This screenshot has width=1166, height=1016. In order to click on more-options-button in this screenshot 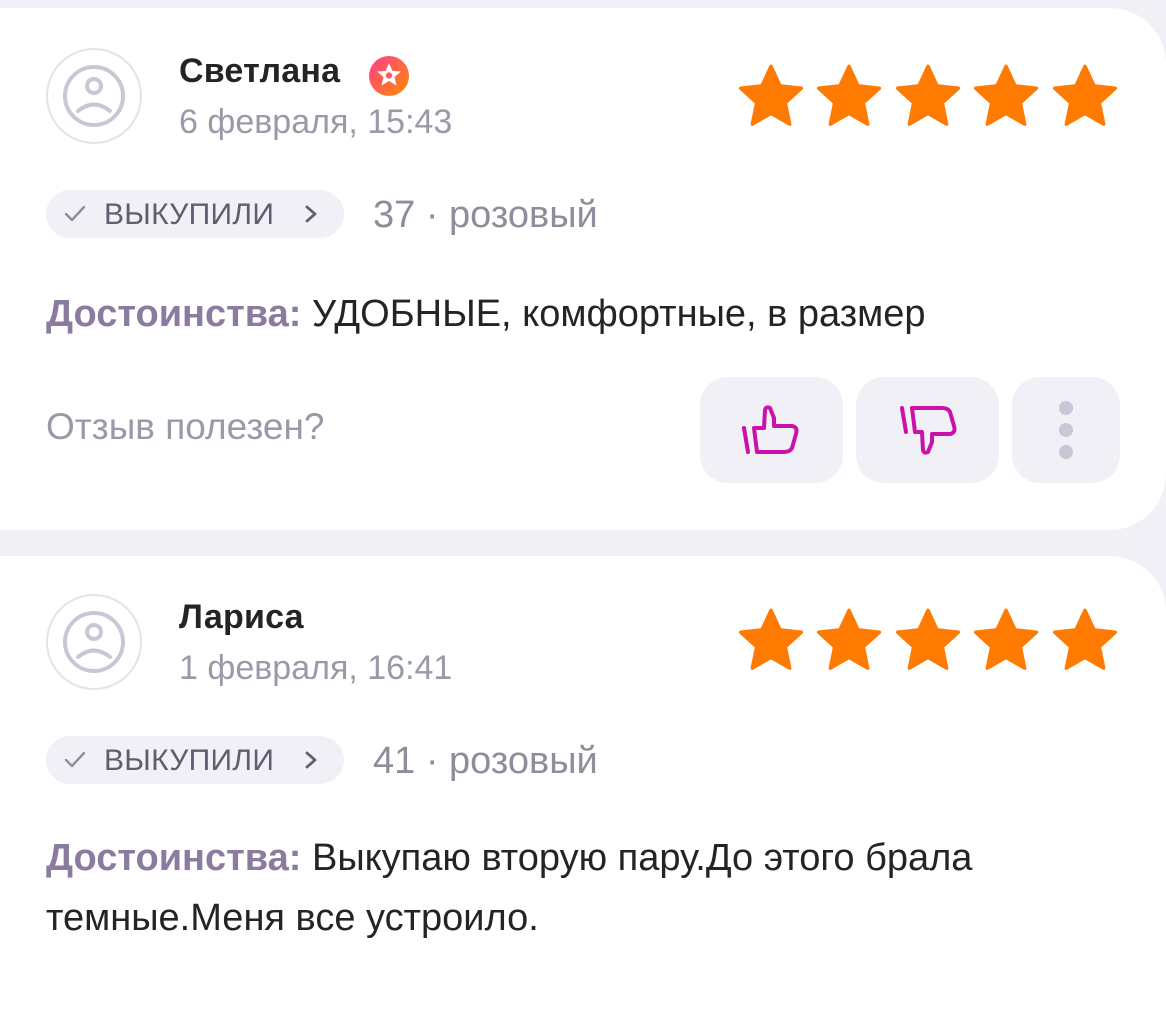, I will do `click(1066, 430)`.